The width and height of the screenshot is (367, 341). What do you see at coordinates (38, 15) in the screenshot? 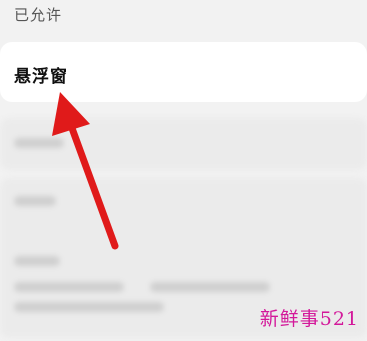
I see `section-header-allowed: 已允许` at bounding box center [38, 15].